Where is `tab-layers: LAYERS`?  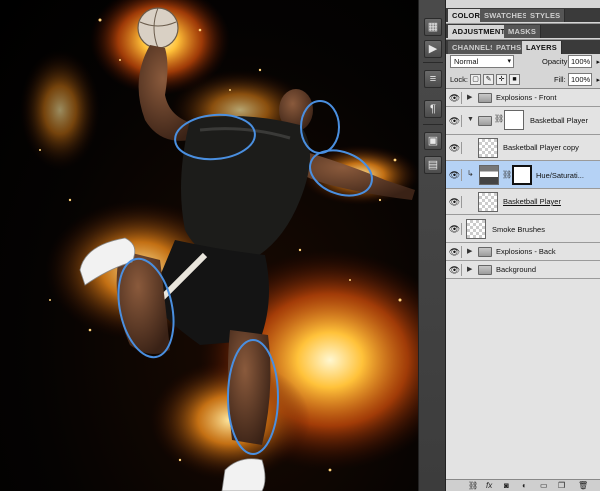 tab-layers: LAYERS is located at coordinates (542, 47).